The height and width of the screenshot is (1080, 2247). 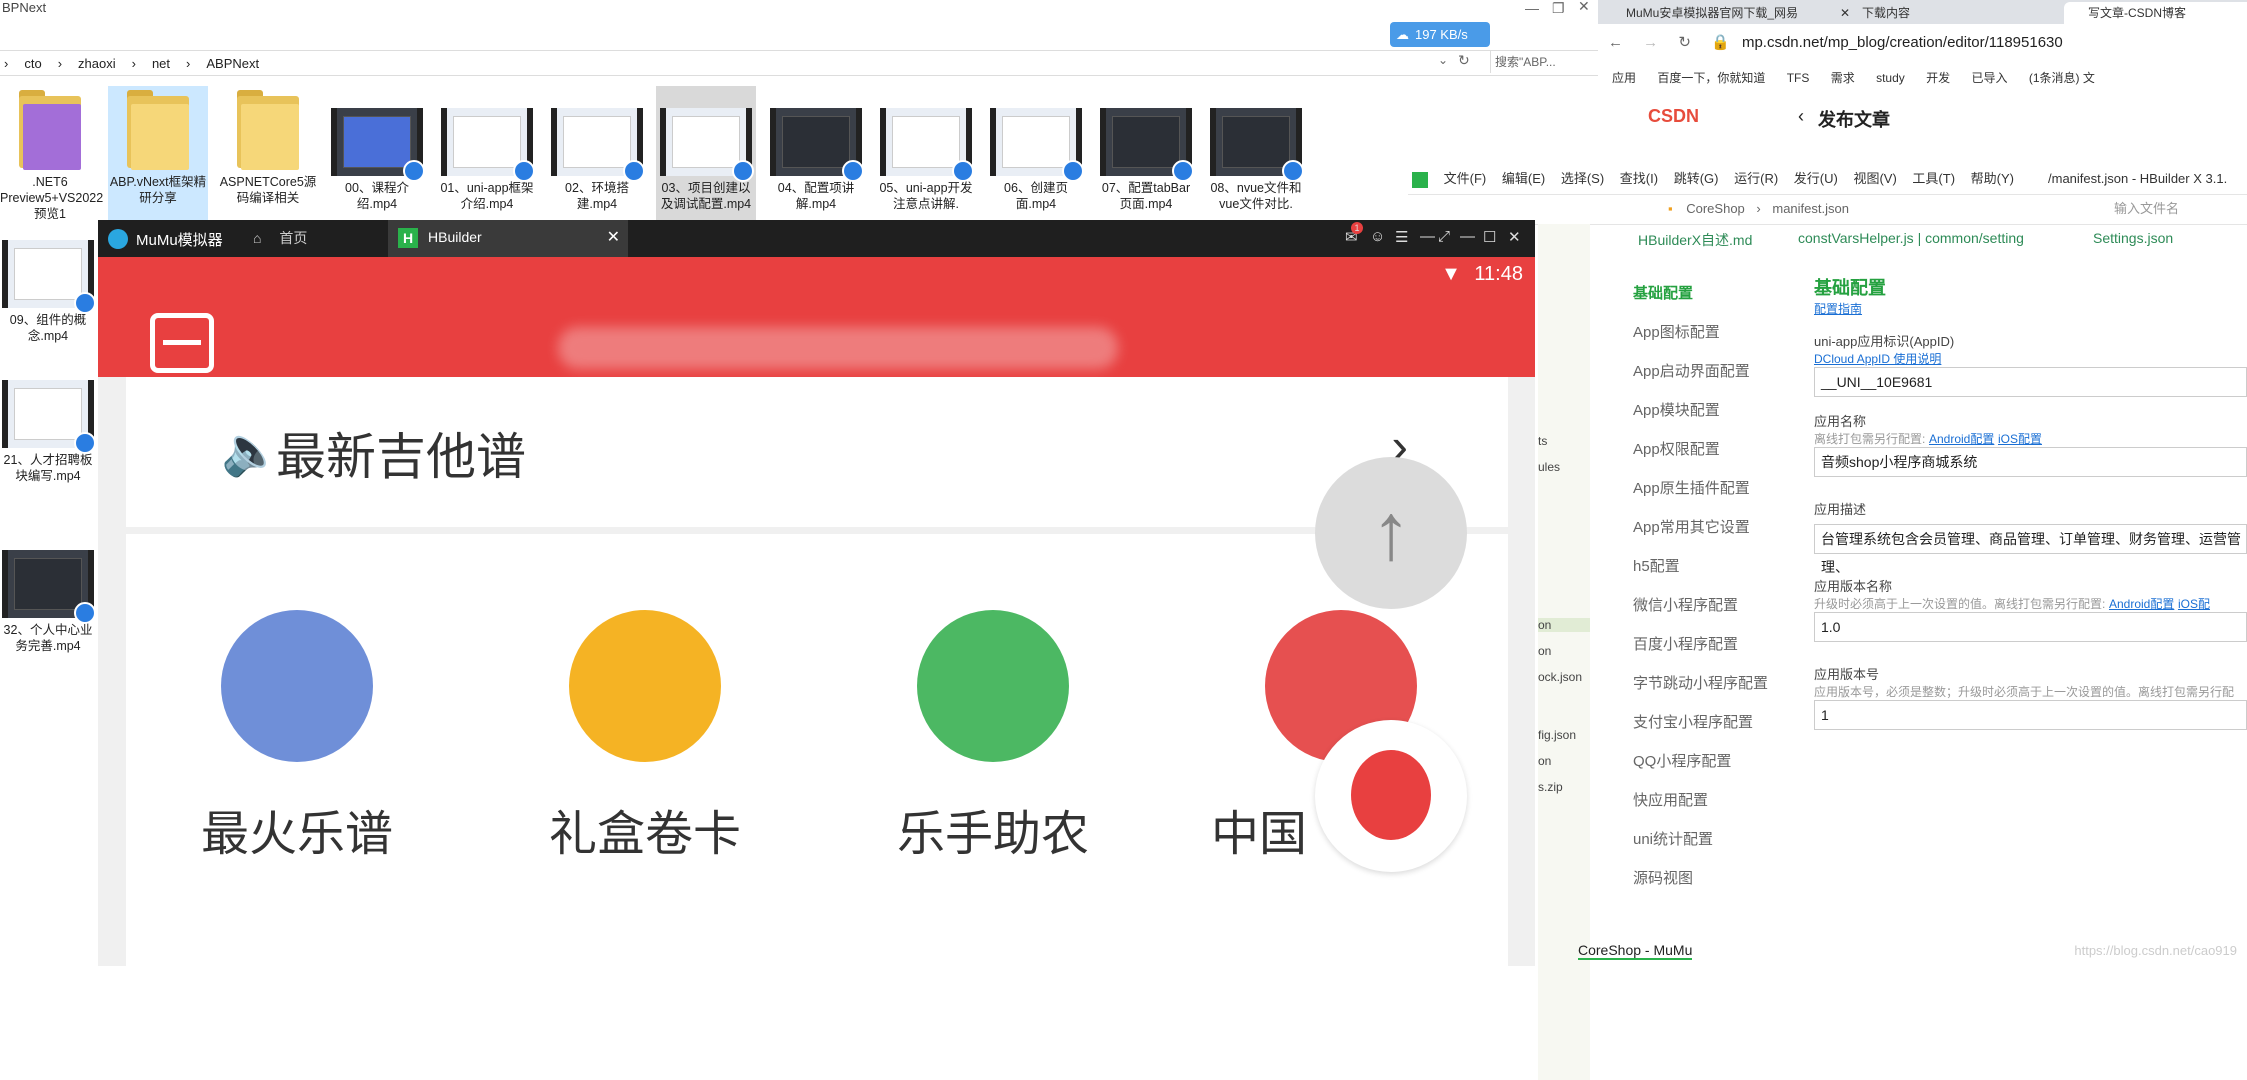 I want to click on menu-item: 发行(U), so click(x=1816, y=178).